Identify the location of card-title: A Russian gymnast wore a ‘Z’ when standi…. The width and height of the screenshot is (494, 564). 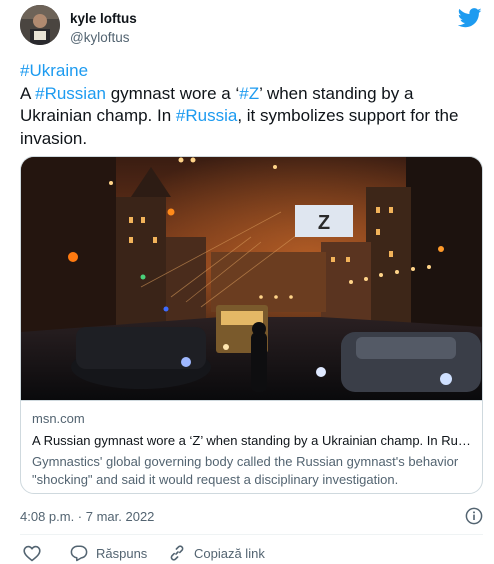
(252, 440).